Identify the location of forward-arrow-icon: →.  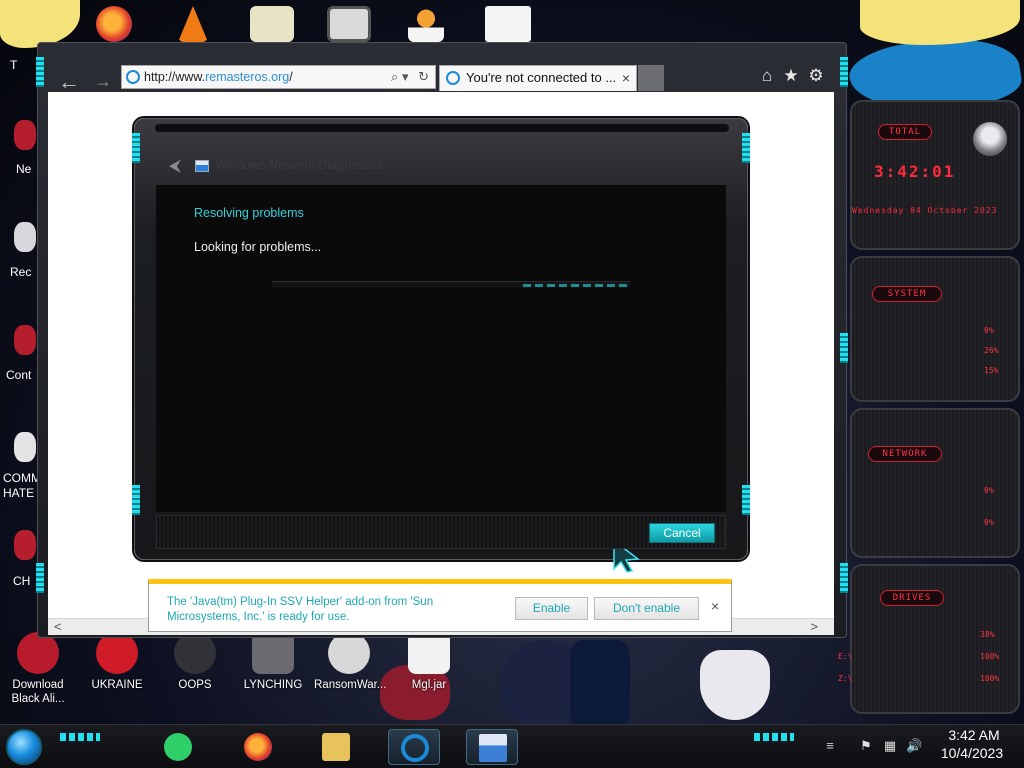
(103, 81).